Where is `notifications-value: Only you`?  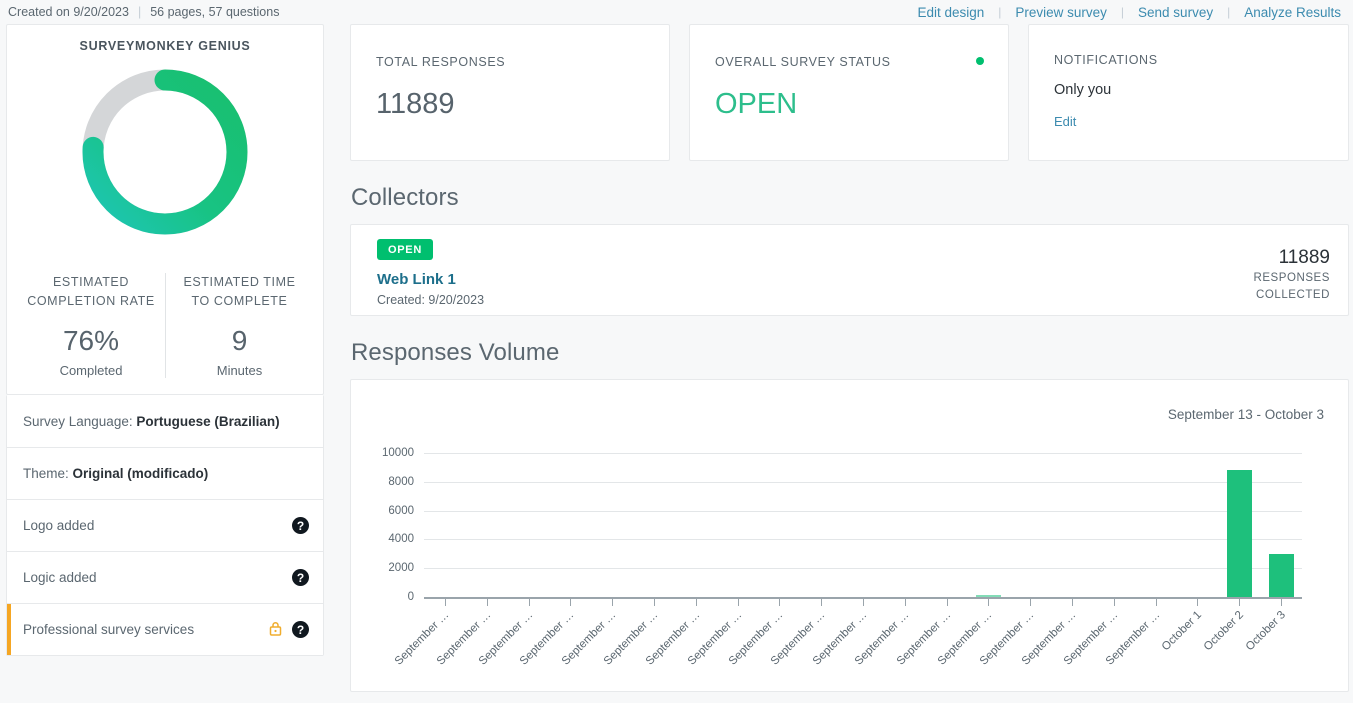 notifications-value: Only you is located at coordinates (1083, 90).